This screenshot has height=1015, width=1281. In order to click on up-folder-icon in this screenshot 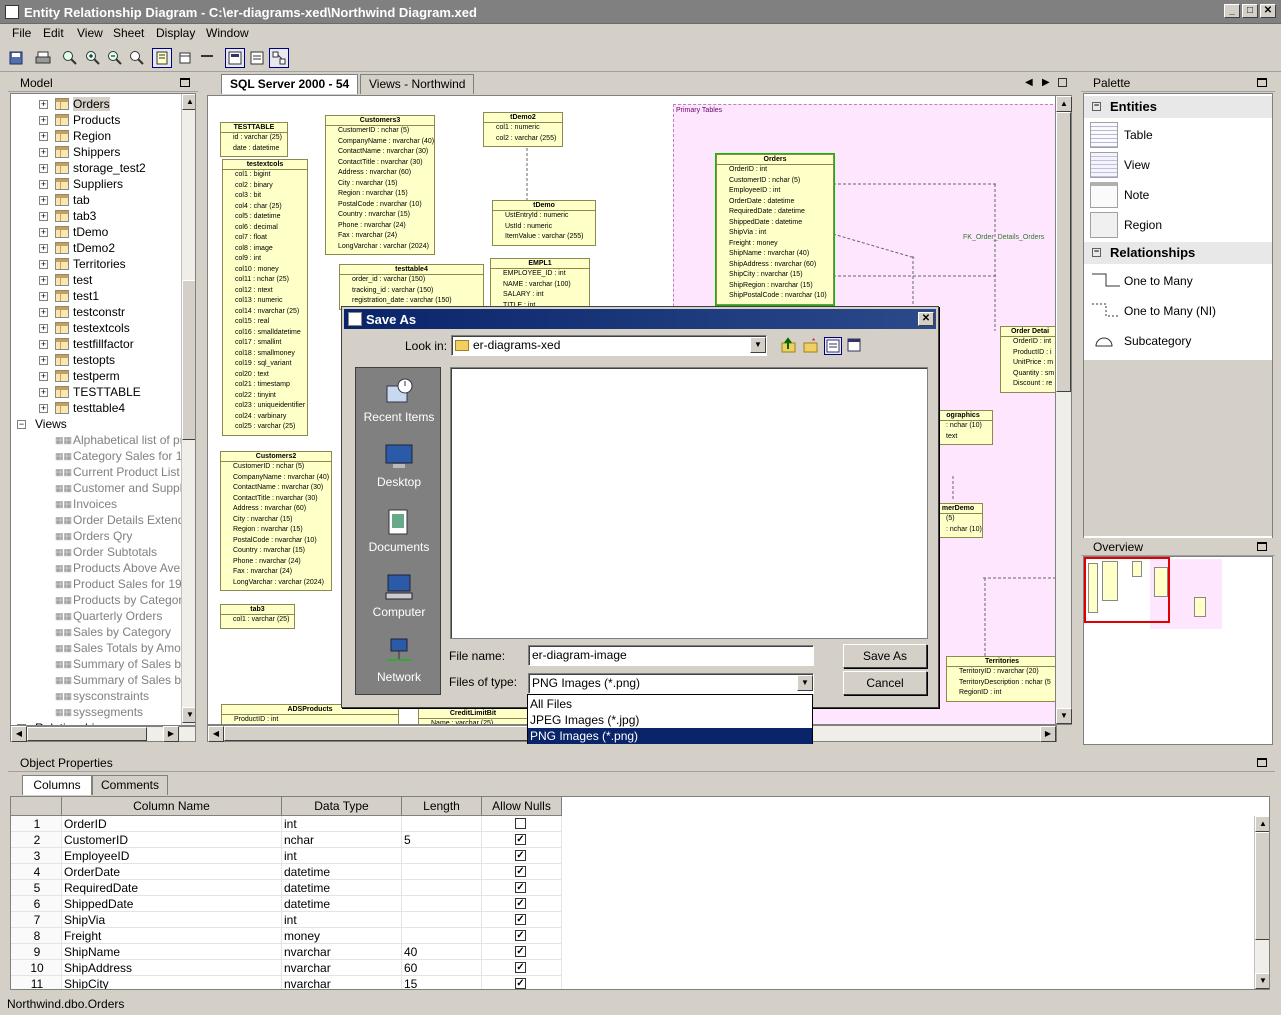, I will do `click(789, 346)`.